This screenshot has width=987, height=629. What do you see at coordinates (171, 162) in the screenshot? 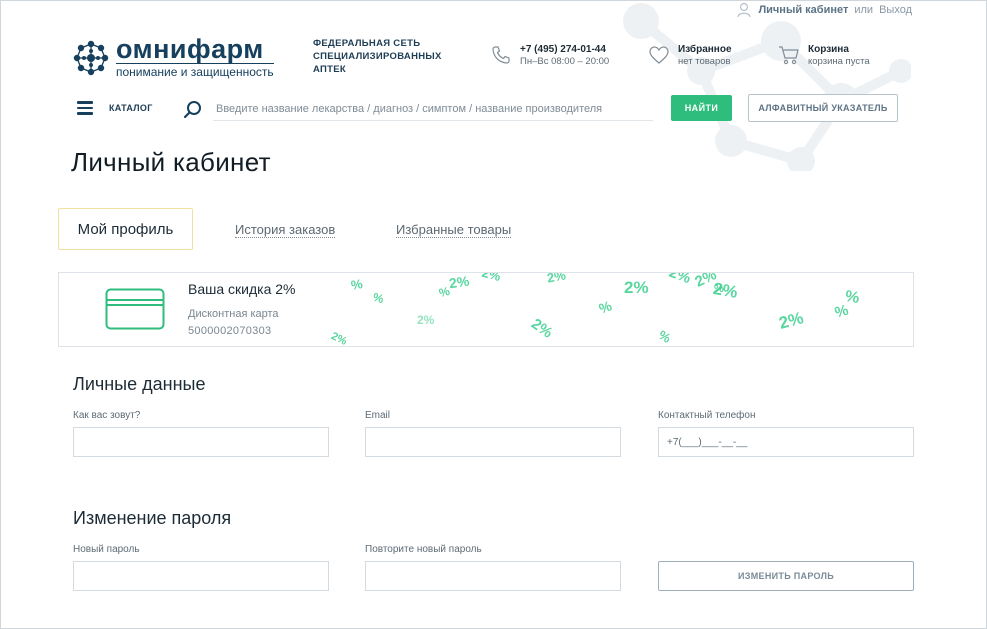
I see `page-title: Личный кабинет` at bounding box center [171, 162].